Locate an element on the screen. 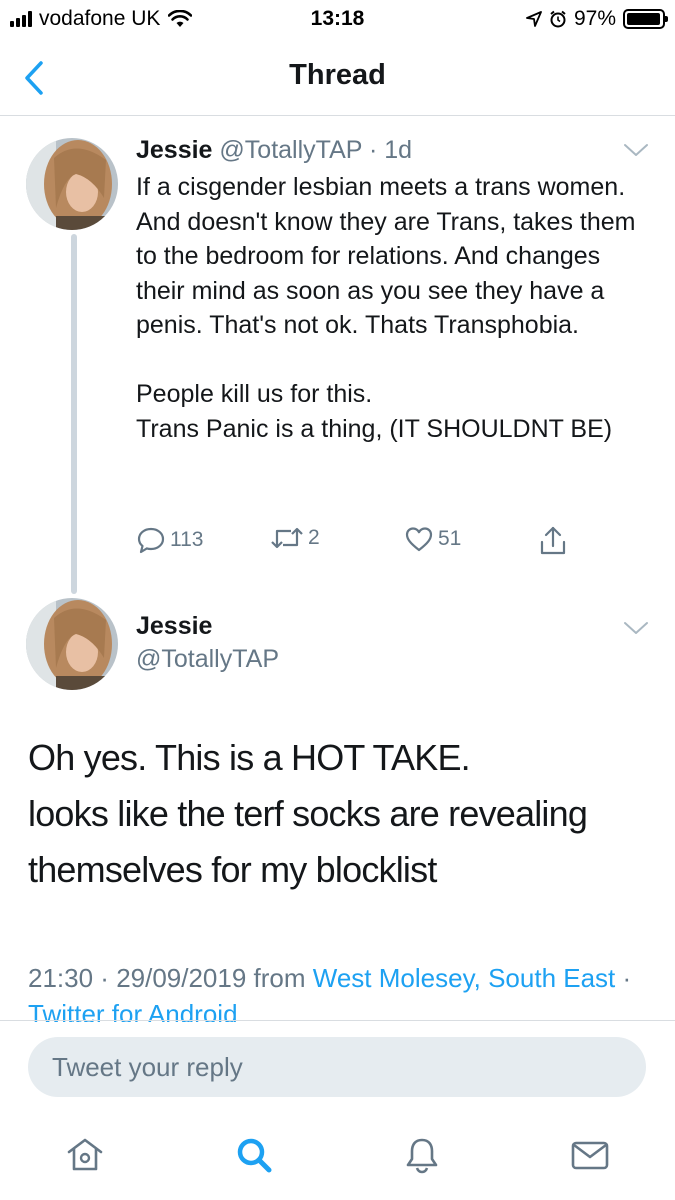 Image resolution: width=675 pixels, height=1200 pixels. battery-icon is located at coordinates (645, 19).